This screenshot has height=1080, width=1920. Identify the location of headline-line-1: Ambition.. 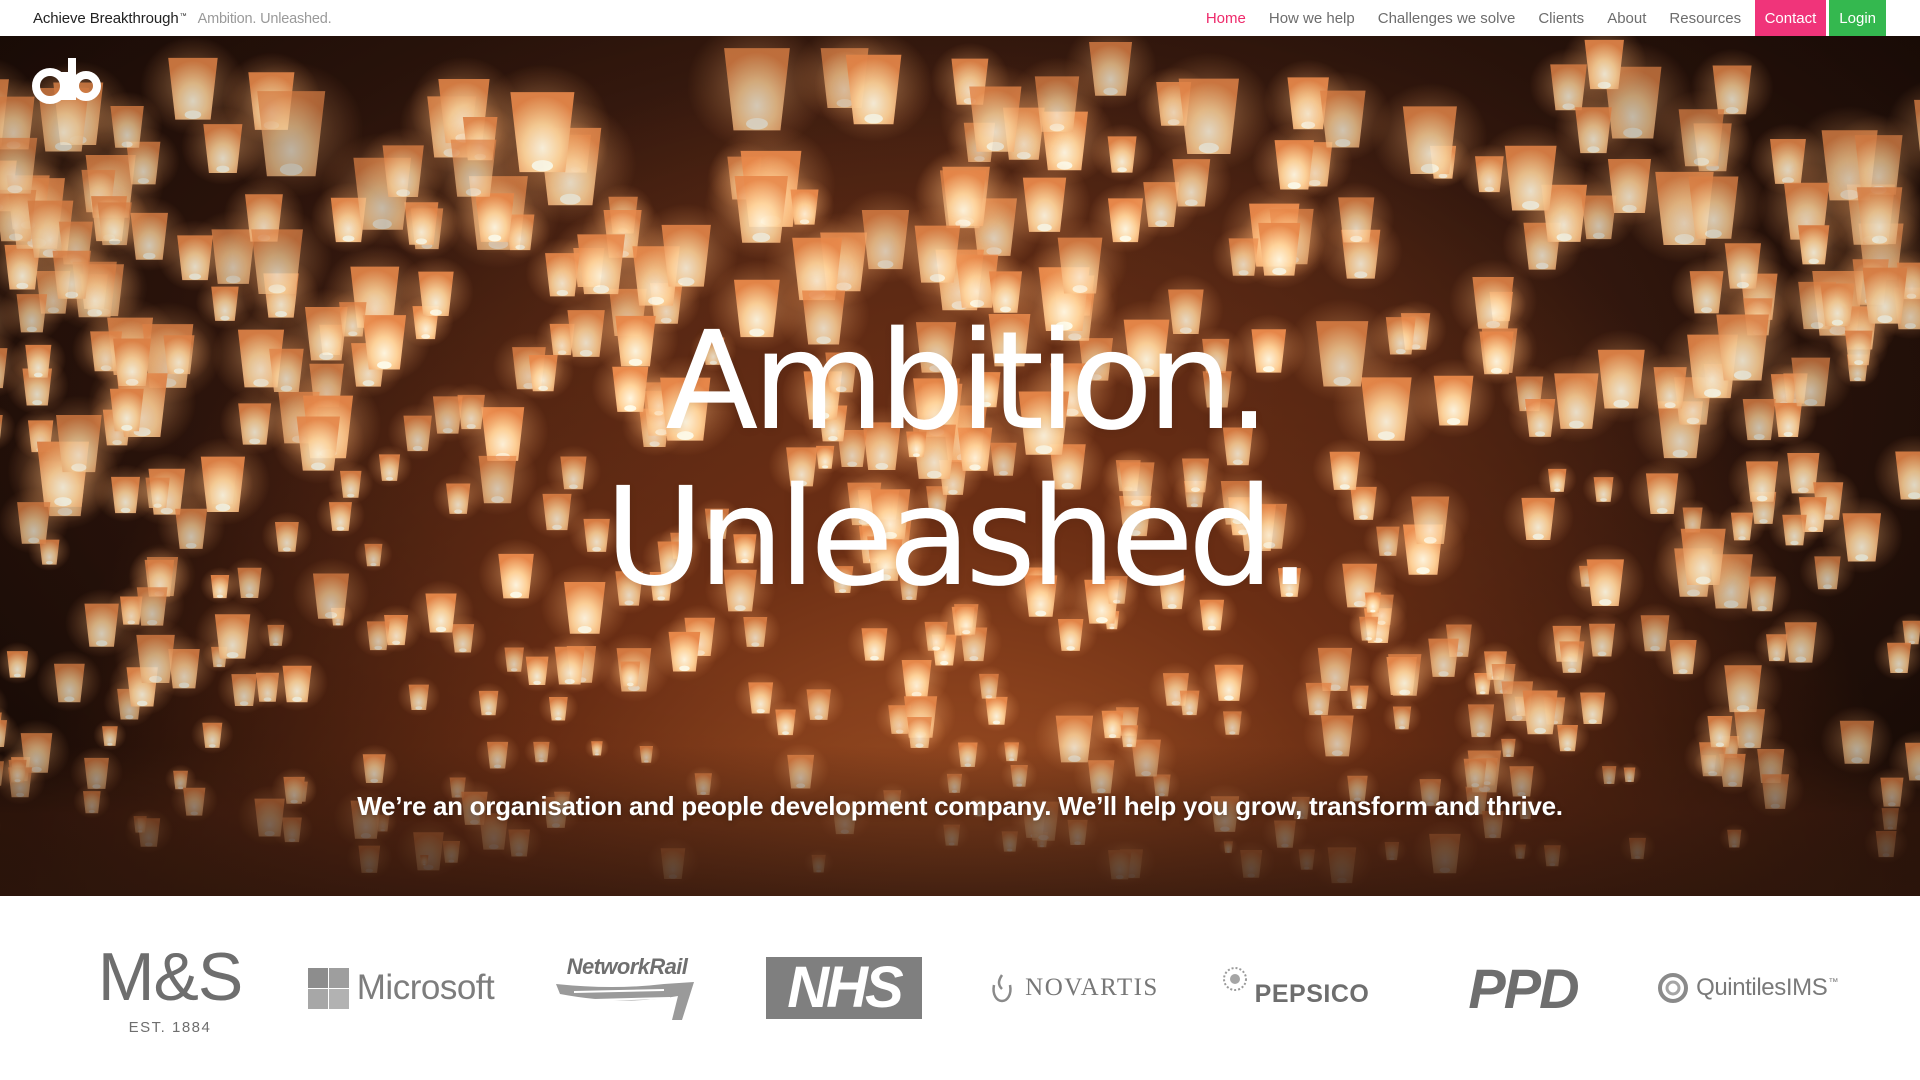
(967, 382).